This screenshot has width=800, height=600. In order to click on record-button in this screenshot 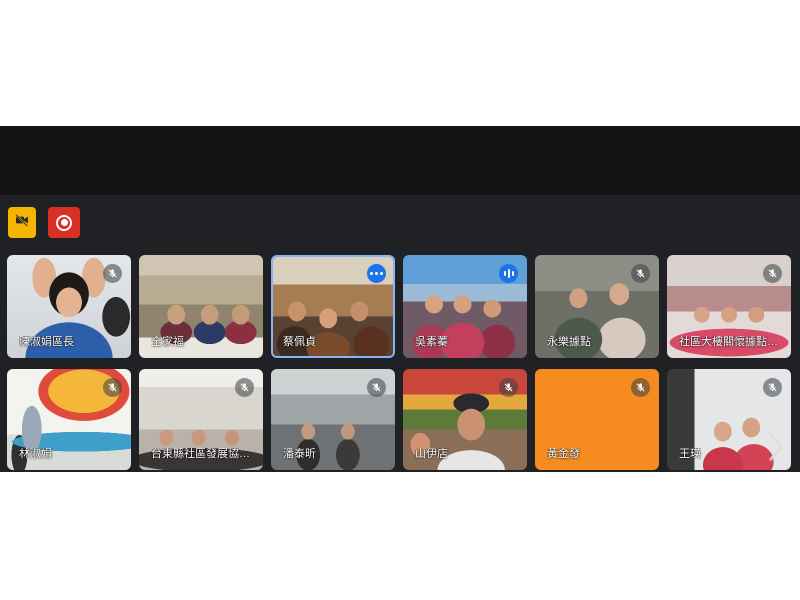, I will do `click(64, 222)`.